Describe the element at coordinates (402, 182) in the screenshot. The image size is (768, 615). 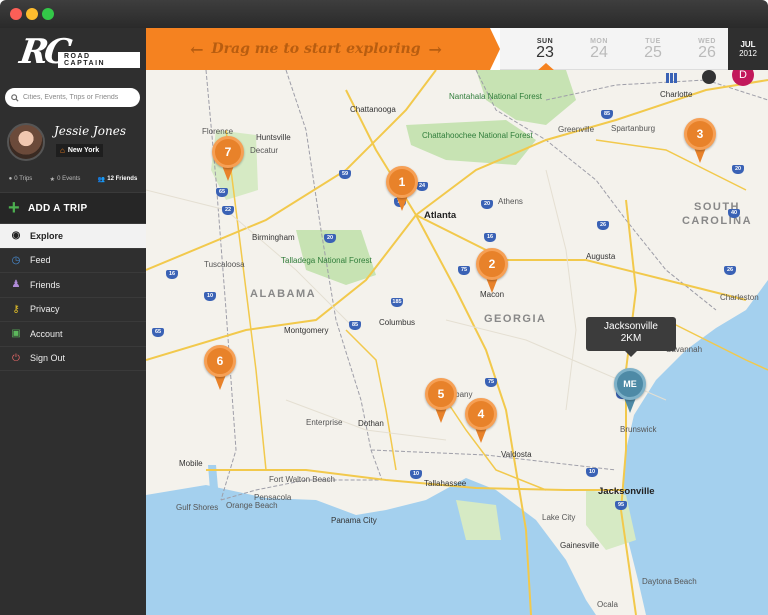
I see `pin-number: 1` at that location.